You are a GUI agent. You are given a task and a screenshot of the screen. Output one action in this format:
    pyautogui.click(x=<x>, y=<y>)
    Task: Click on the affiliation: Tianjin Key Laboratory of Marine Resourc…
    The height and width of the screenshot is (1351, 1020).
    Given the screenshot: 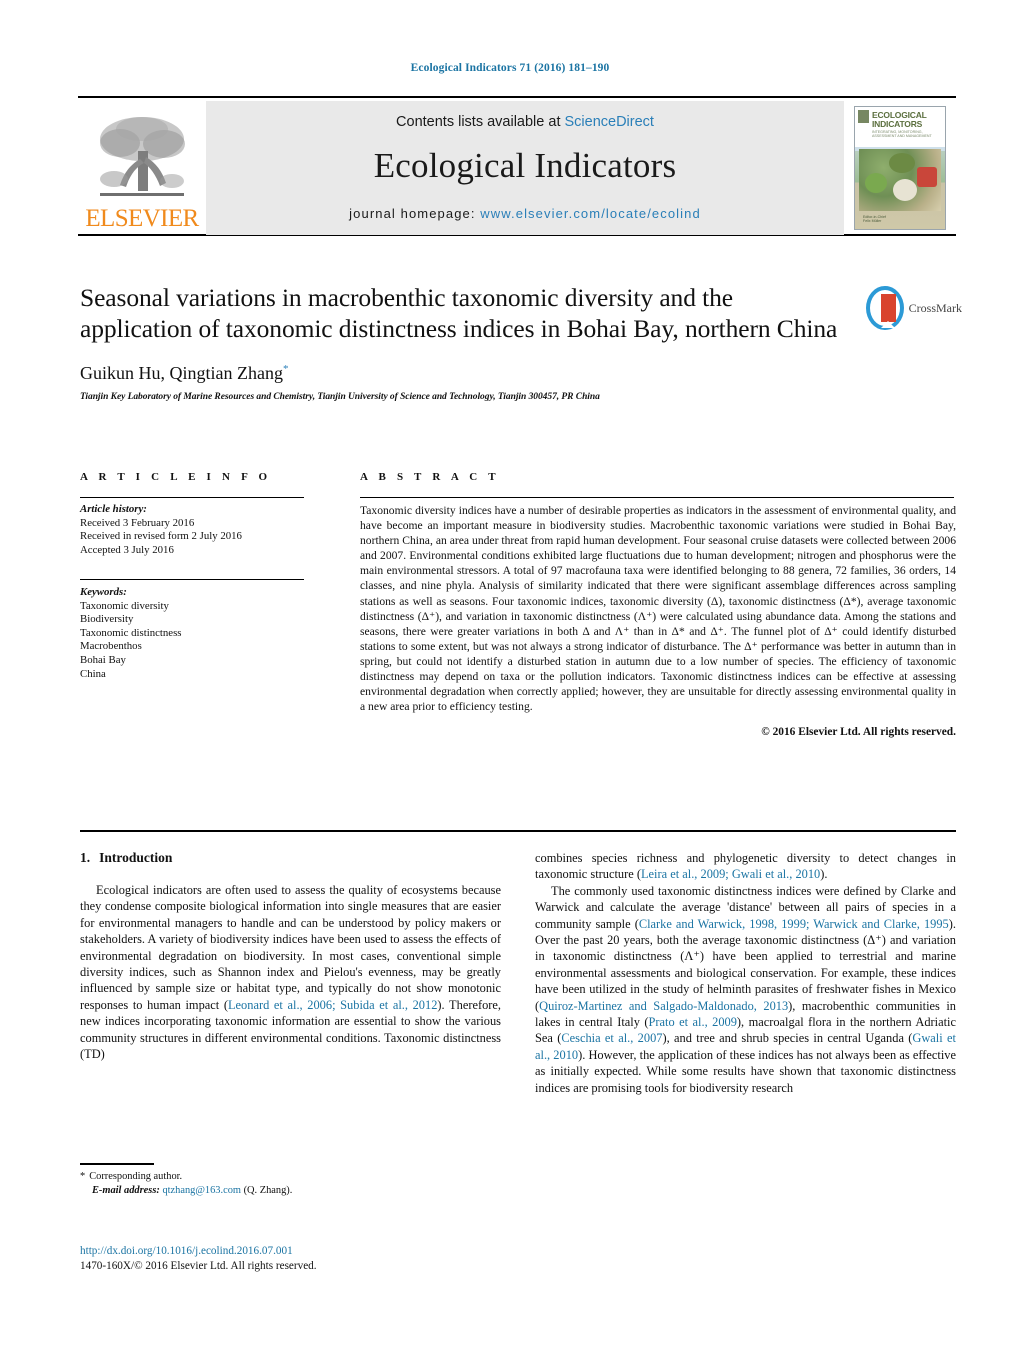 What is the action you would take?
    pyautogui.click(x=340, y=397)
    